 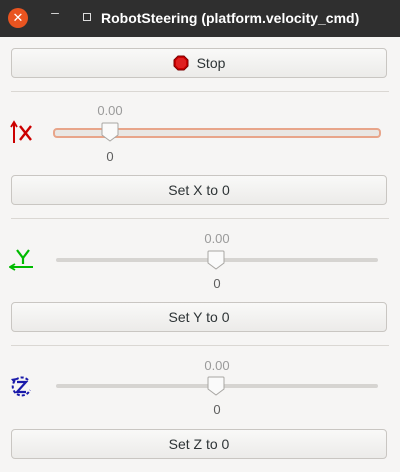 I want to click on close-icon: ✕, so click(x=18, y=18).